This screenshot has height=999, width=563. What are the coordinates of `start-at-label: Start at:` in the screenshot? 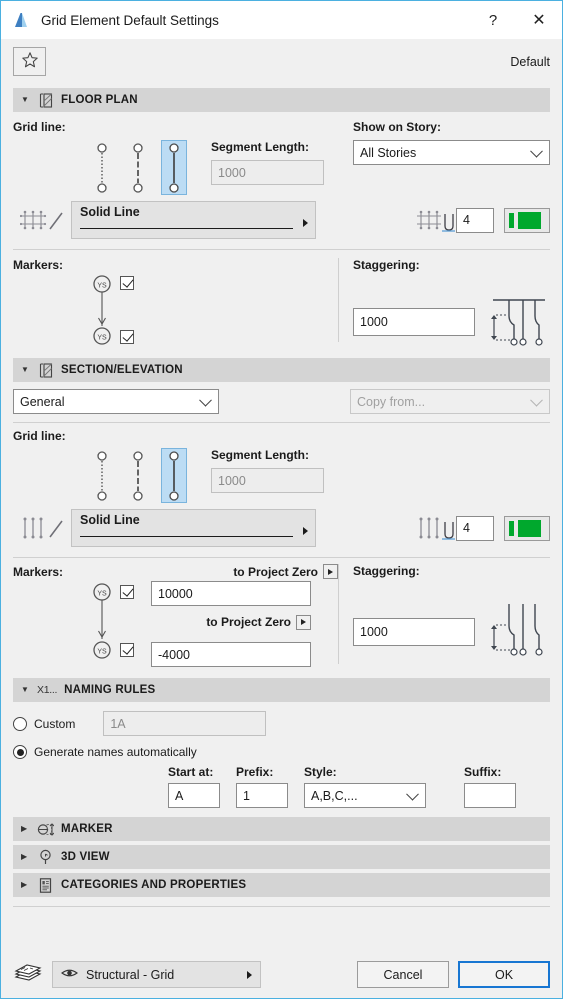 It's located at (191, 772).